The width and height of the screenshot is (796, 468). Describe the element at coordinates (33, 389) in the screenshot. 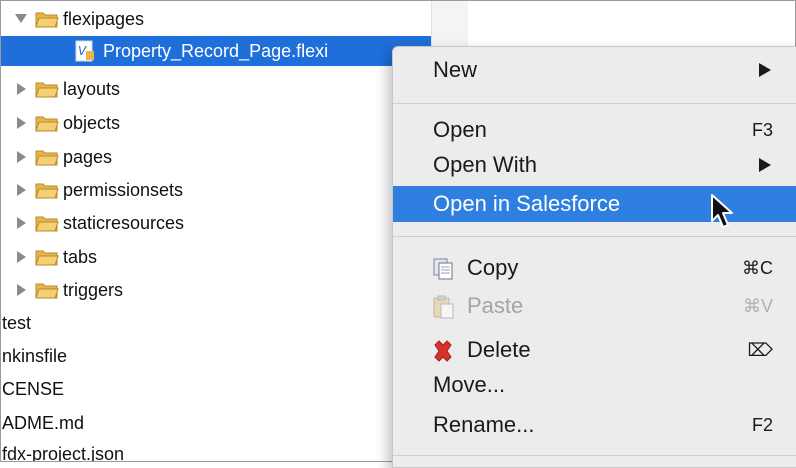

I see `tree-item-label: CENSE` at that location.